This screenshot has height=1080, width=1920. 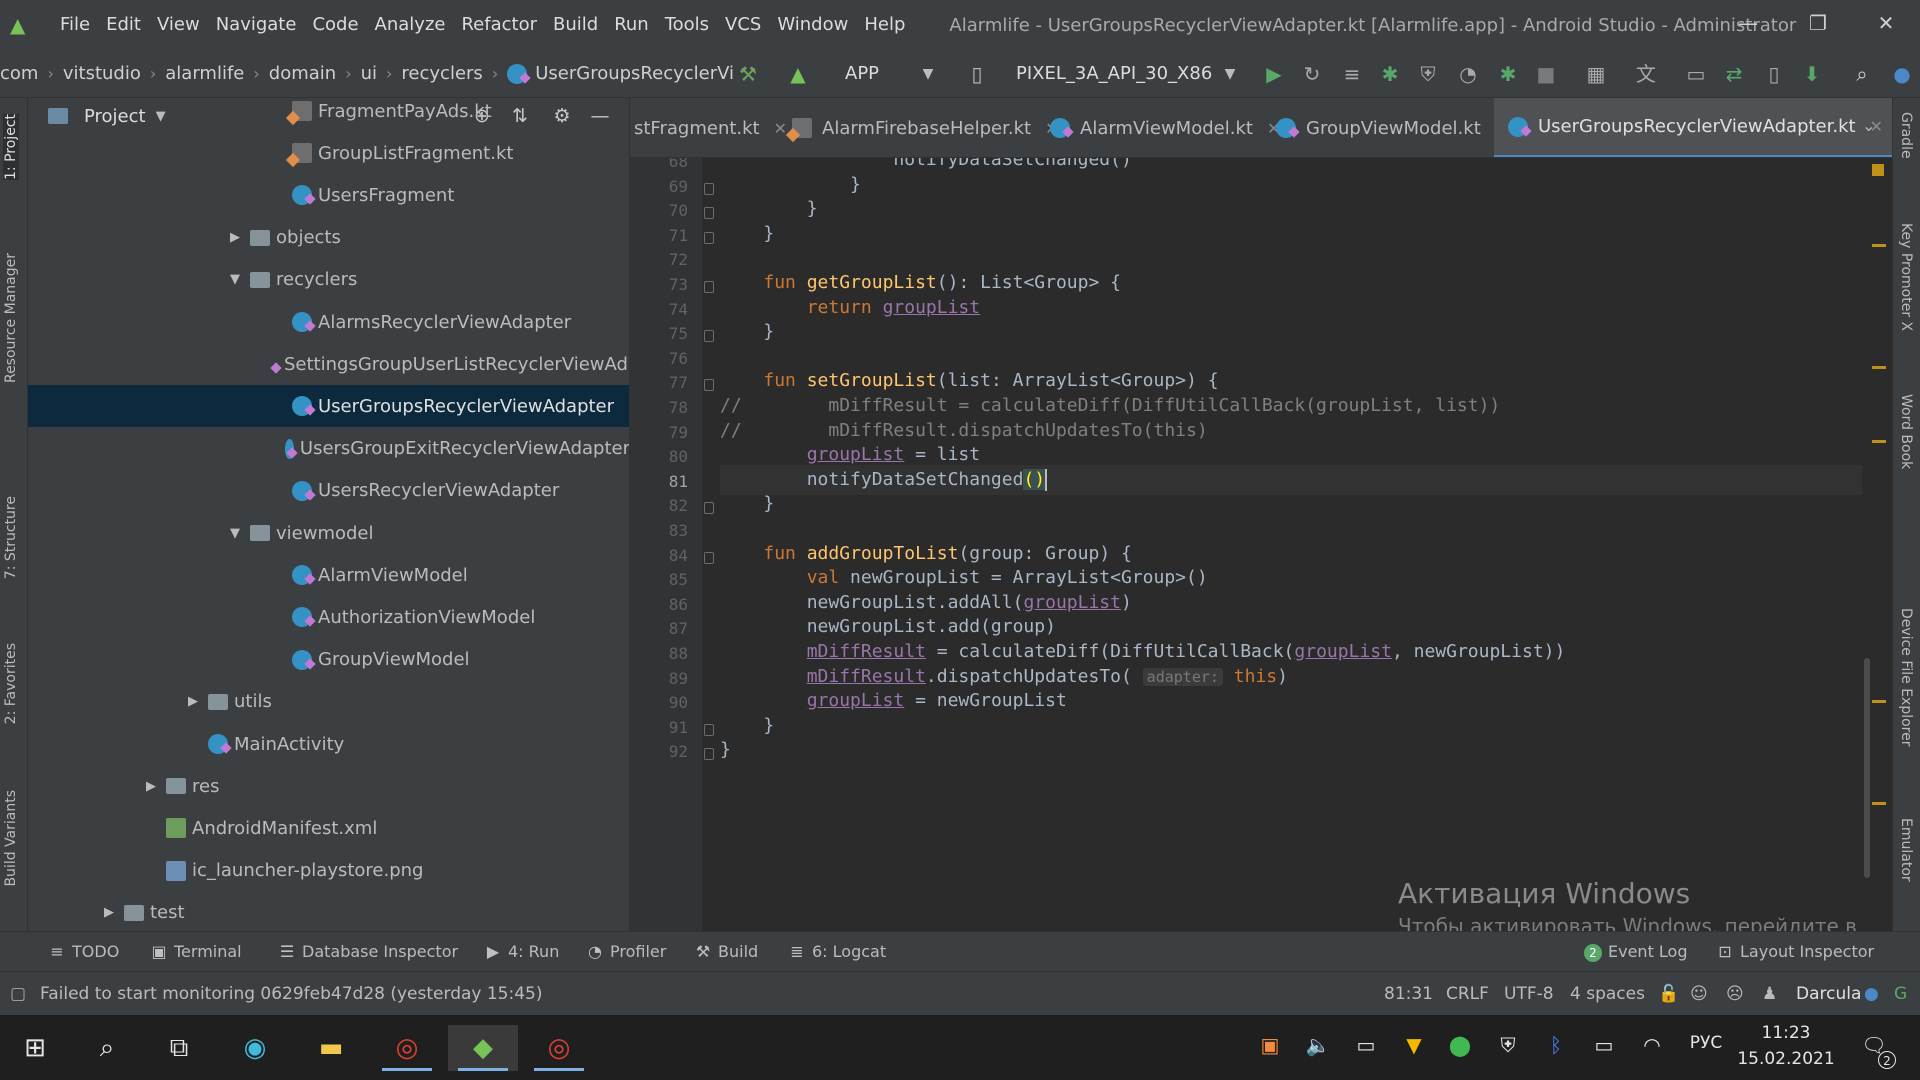 I want to click on editor-scrollbar, so click(x=1867, y=544).